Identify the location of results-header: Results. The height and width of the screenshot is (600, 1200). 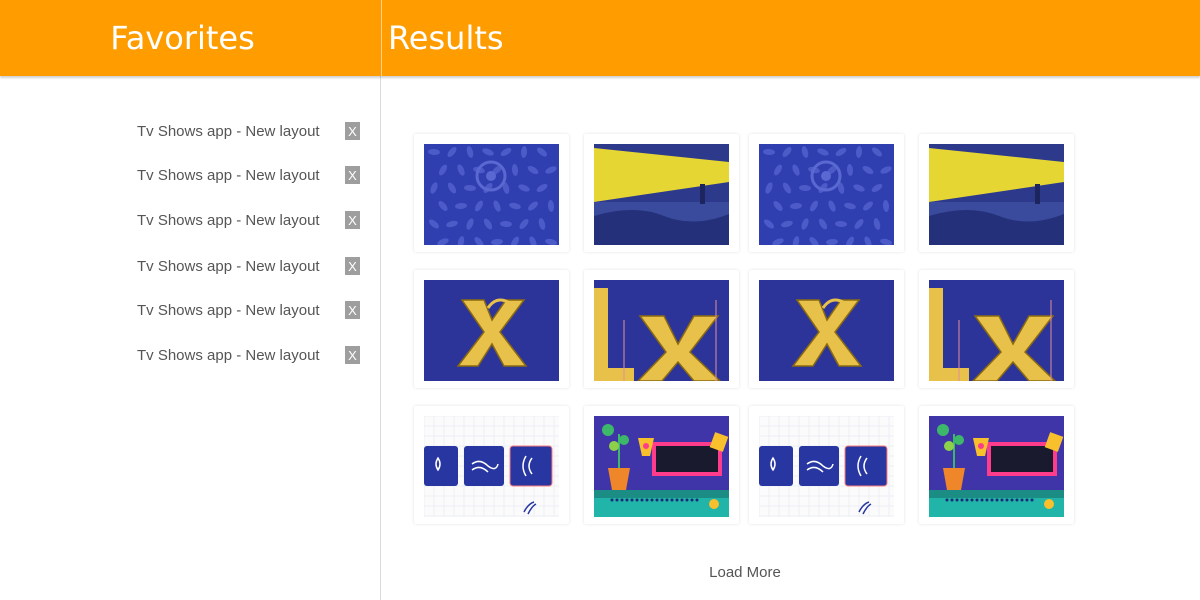
(446, 38).